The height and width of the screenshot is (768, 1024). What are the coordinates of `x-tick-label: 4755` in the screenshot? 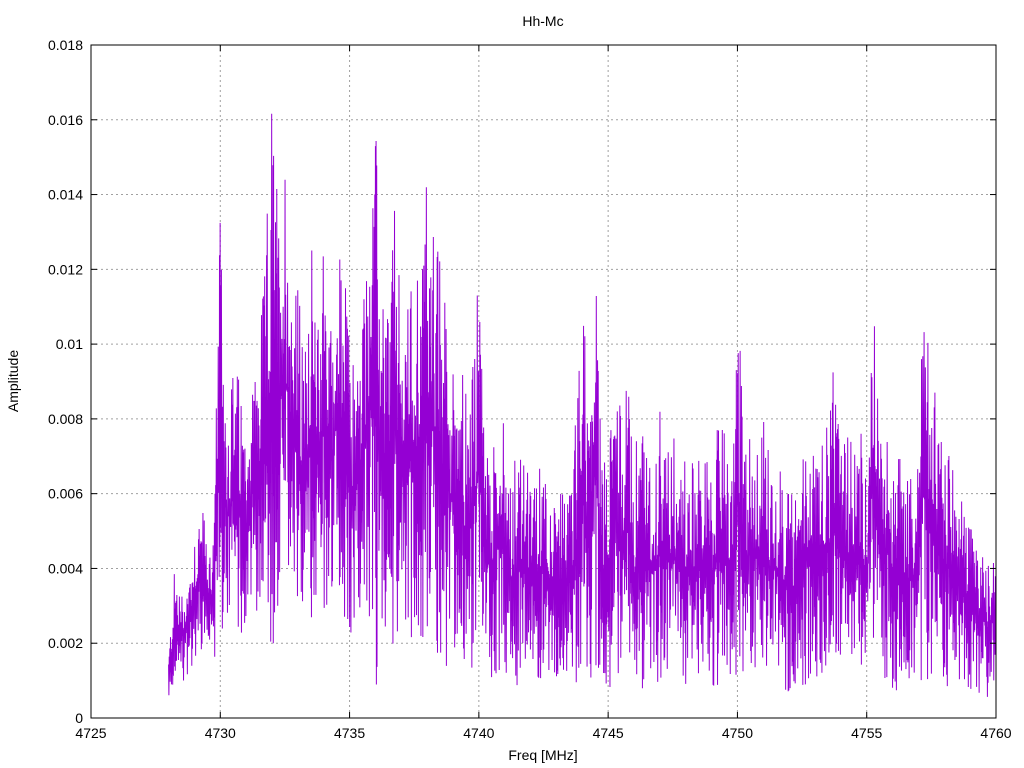 It's located at (866, 733).